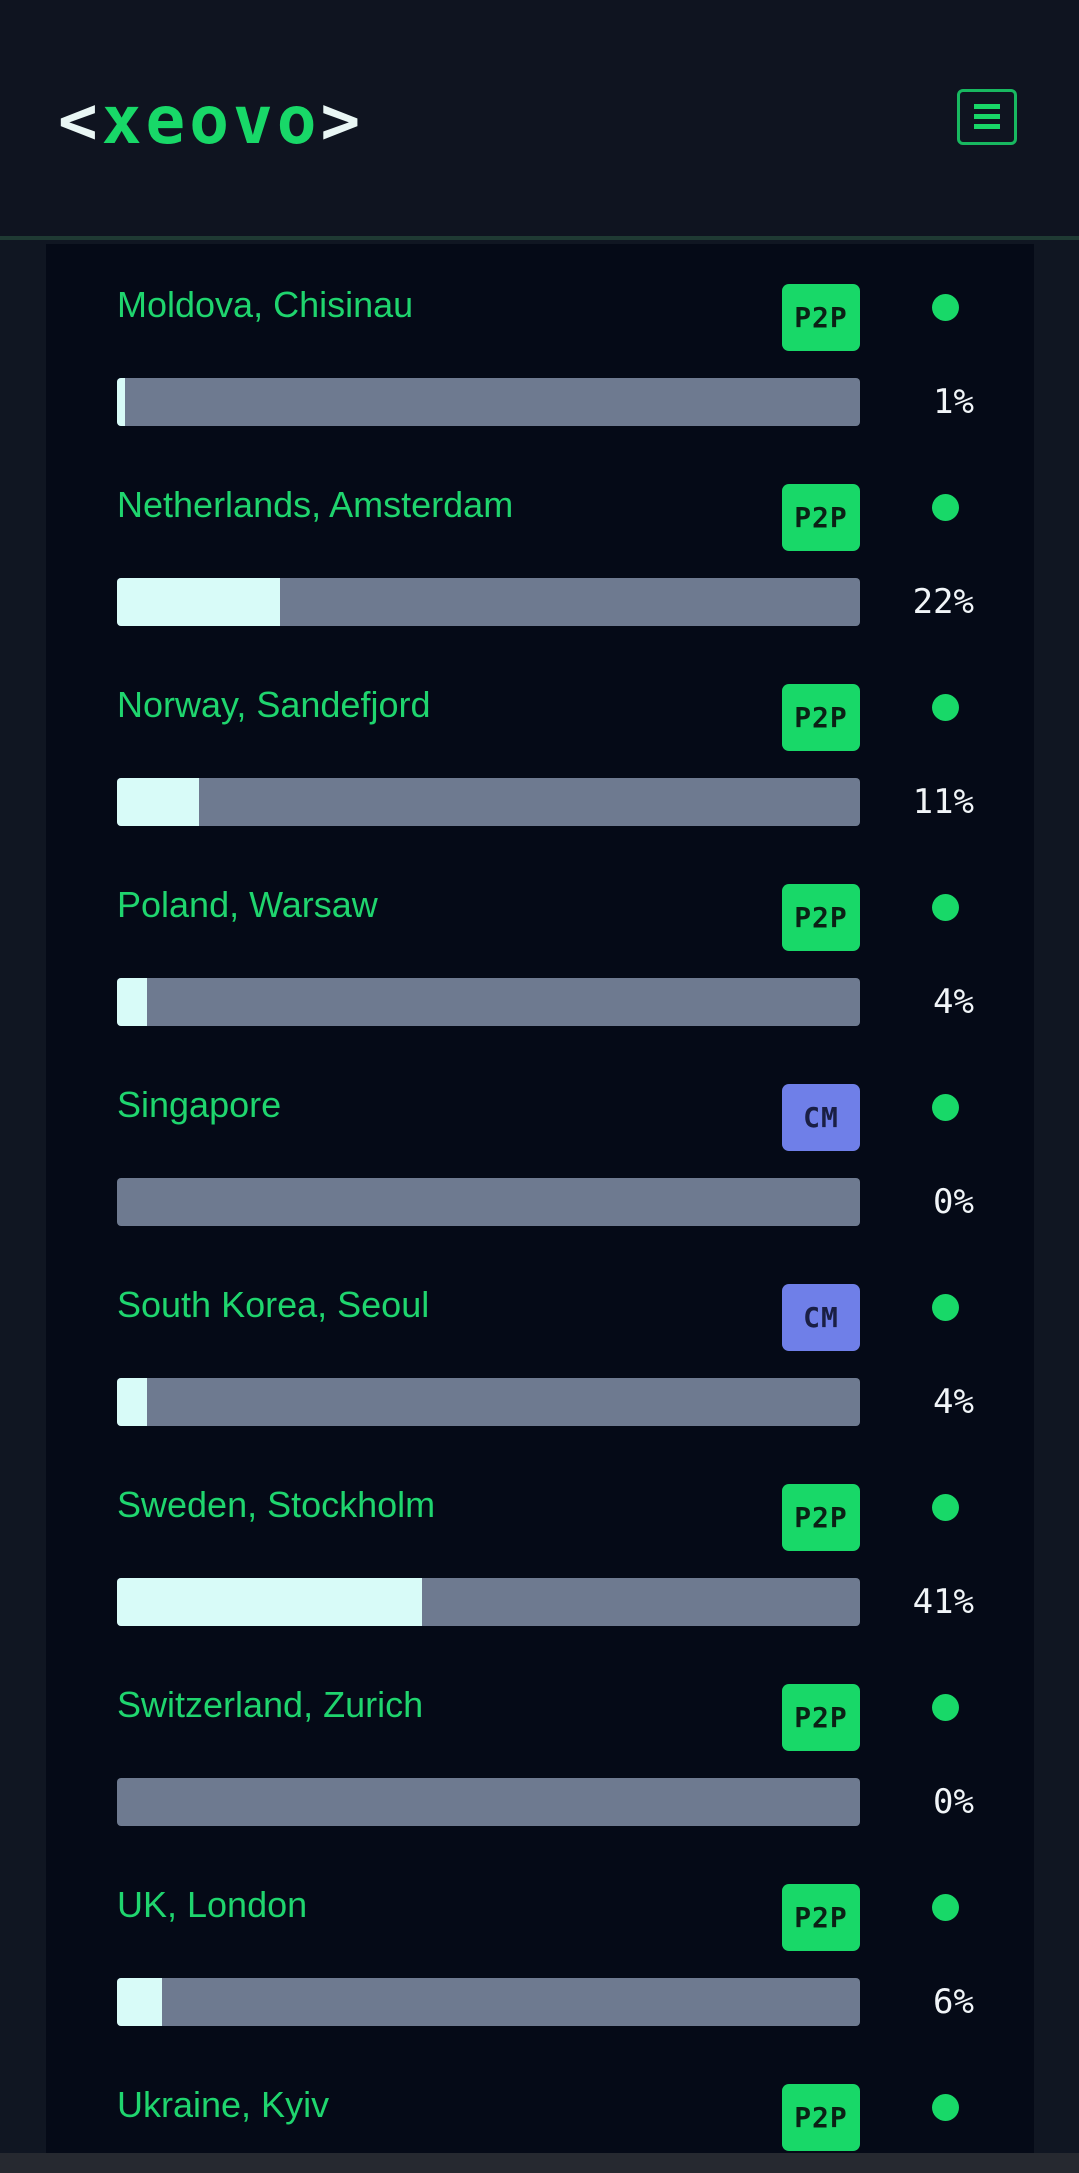  What do you see at coordinates (540, 544) in the screenshot?
I see `server-row: Netherlands, Amsterdam P2P 22%` at bounding box center [540, 544].